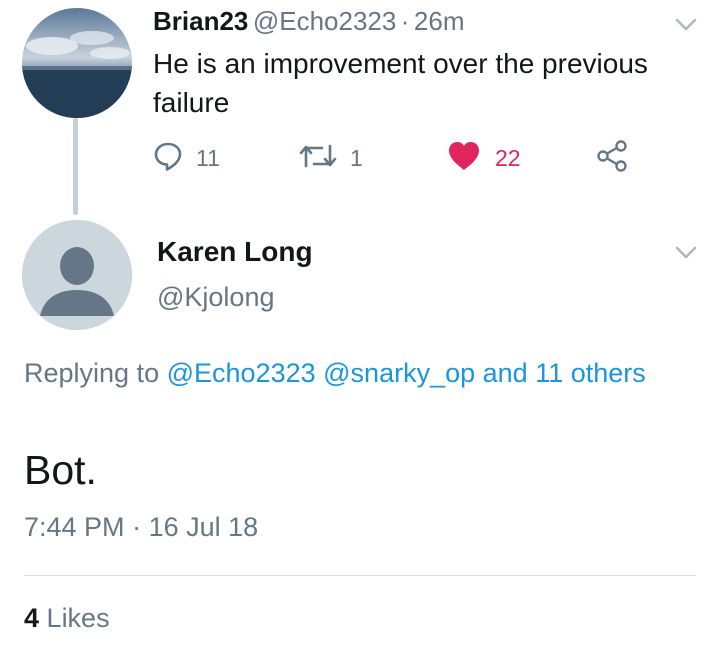 The width and height of the screenshot is (720, 654). I want to click on tweet-time: 26m, so click(439, 21).